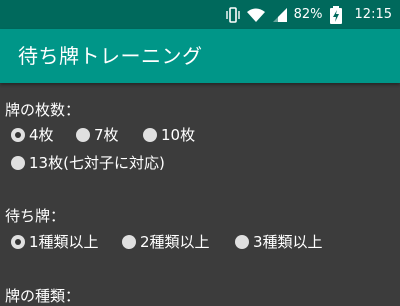  What do you see at coordinates (336, 14) in the screenshot?
I see `battery-charging-icon` at bounding box center [336, 14].